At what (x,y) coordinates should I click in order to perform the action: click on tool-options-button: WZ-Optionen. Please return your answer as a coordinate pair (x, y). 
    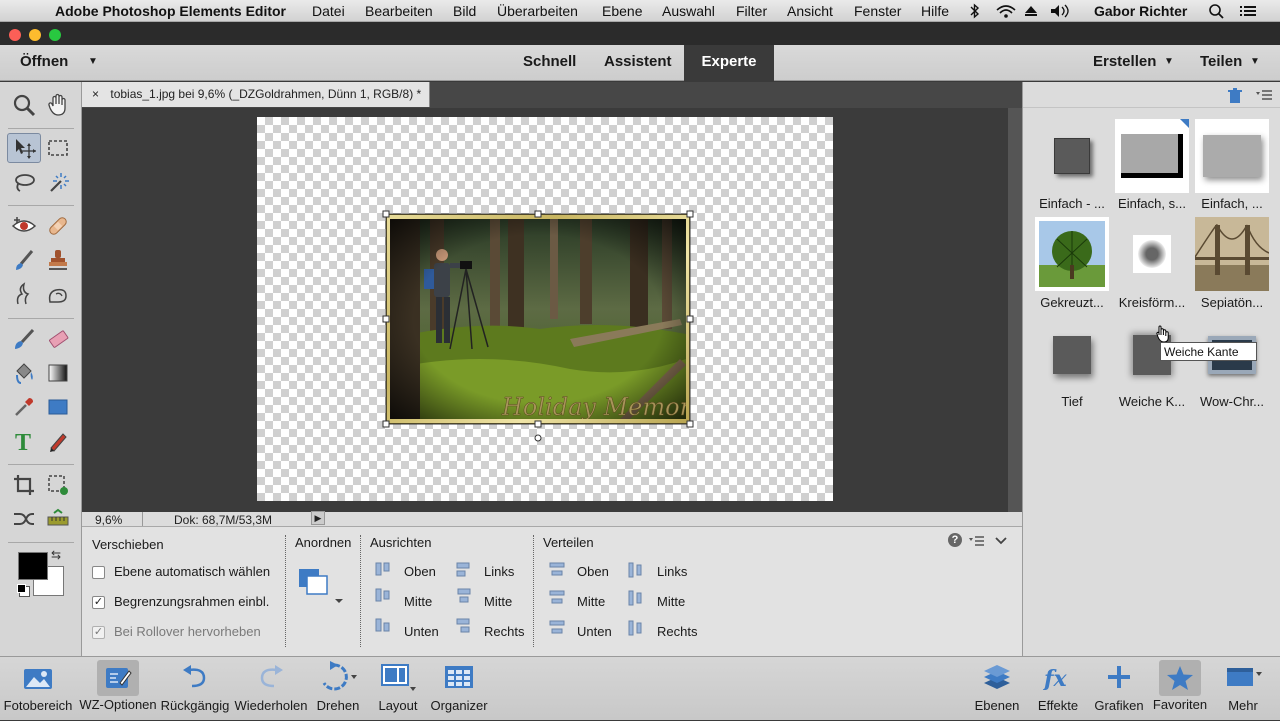
    Looking at the image, I should click on (118, 689).